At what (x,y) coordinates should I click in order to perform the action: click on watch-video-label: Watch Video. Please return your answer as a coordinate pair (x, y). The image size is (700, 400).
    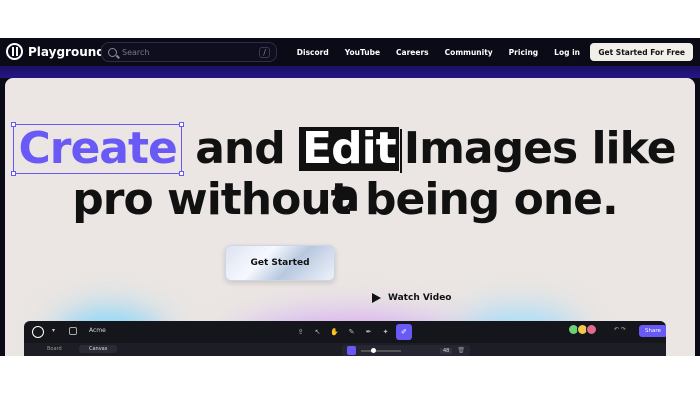
    Looking at the image, I should click on (420, 298).